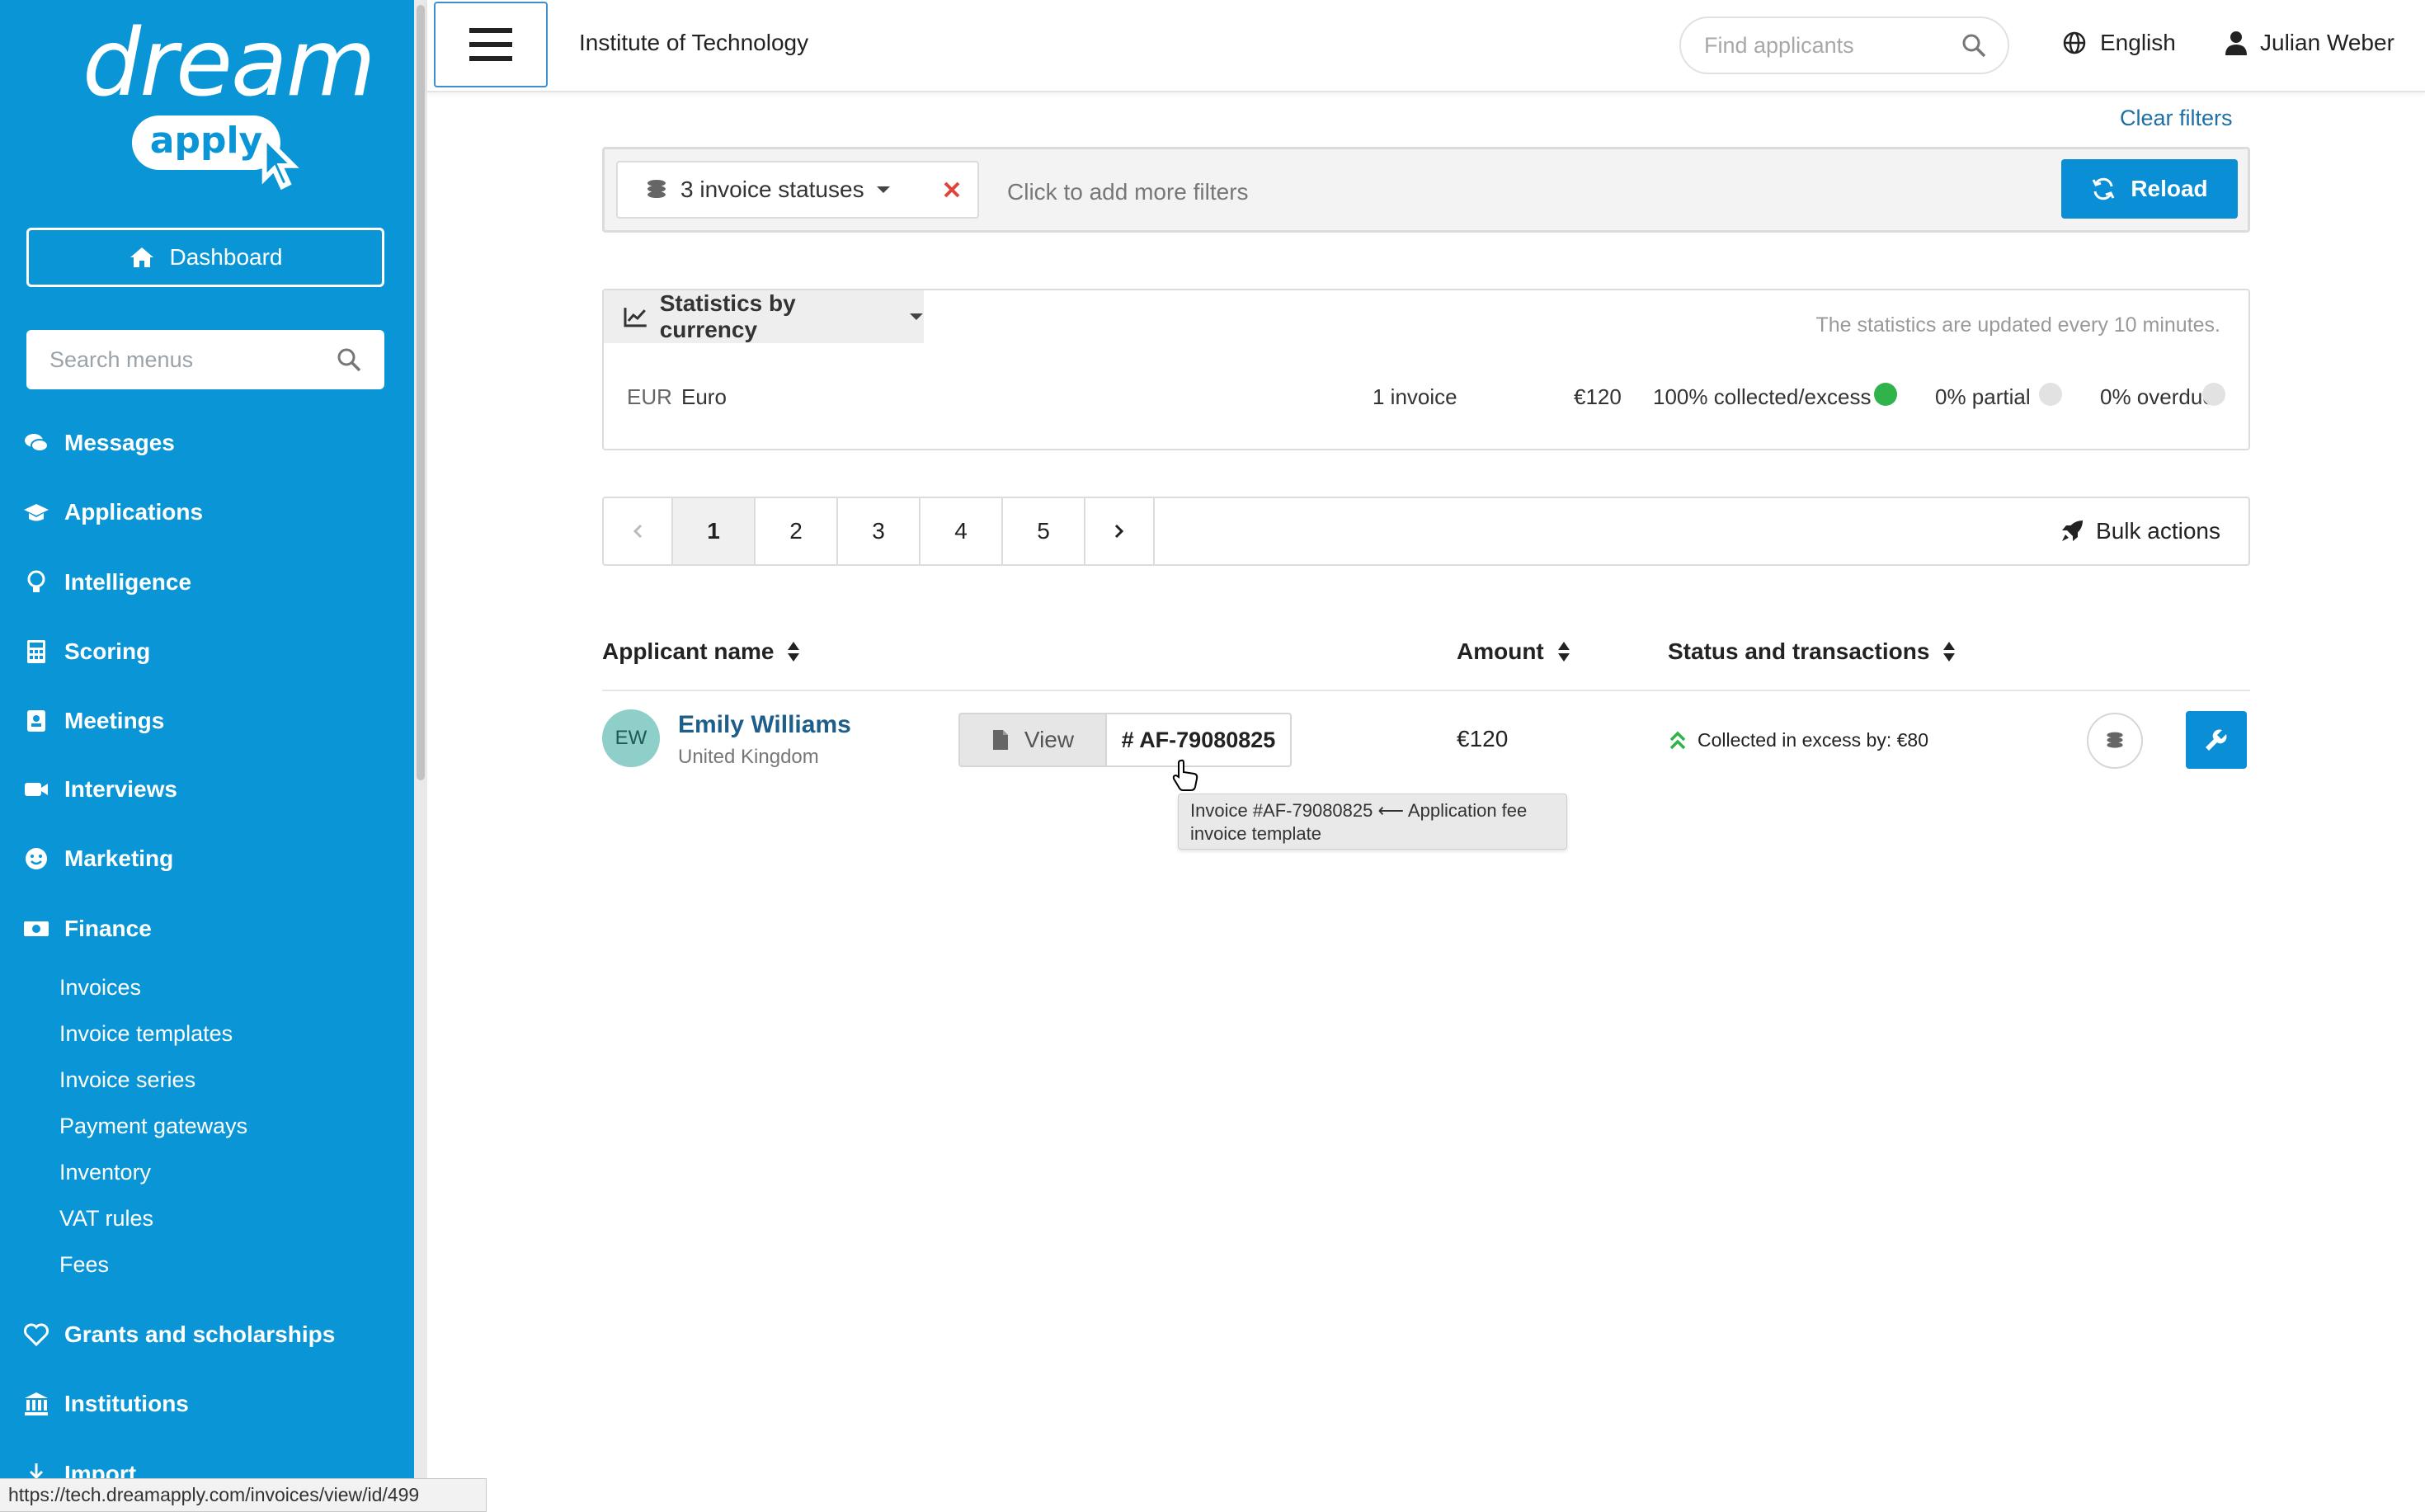 This screenshot has height=1512, width=2425. What do you see at coordinates (797, 531) in the screenshot?
I see `page-2-button: 2` at bounding box center [797, 531].